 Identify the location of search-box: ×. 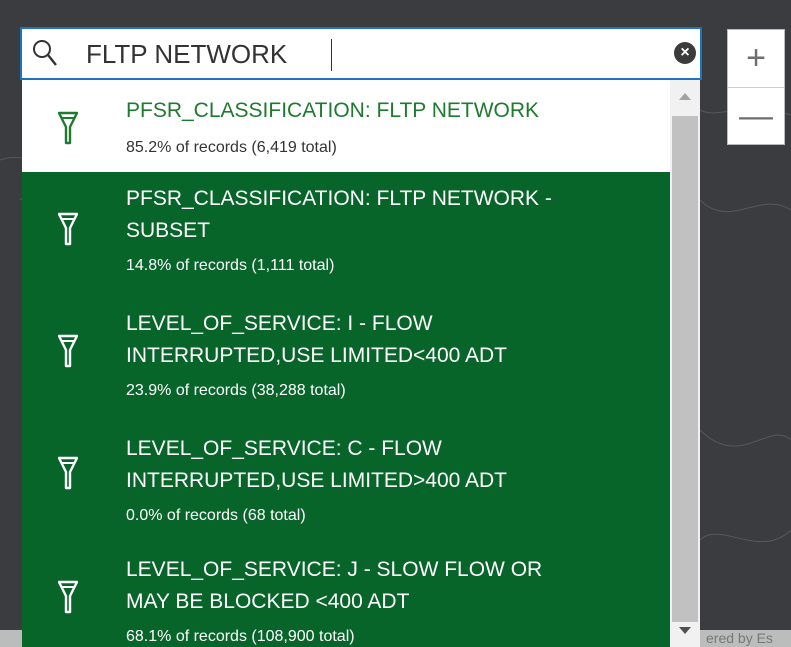
(361, 53).